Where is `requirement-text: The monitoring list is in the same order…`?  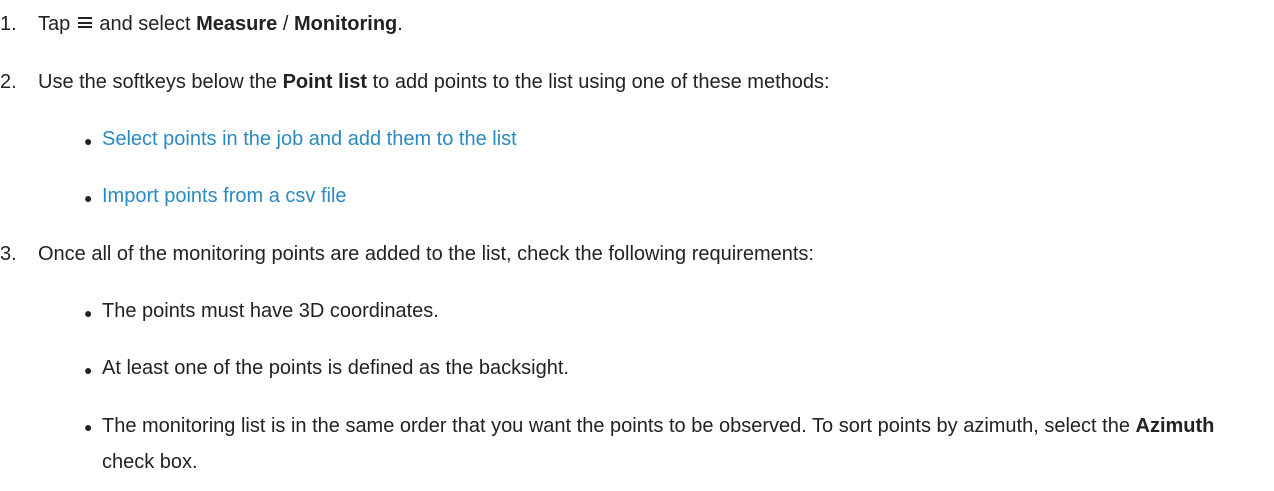 requirement-text: The monitoring list is in the same order… is located at coordinates (677, 444).